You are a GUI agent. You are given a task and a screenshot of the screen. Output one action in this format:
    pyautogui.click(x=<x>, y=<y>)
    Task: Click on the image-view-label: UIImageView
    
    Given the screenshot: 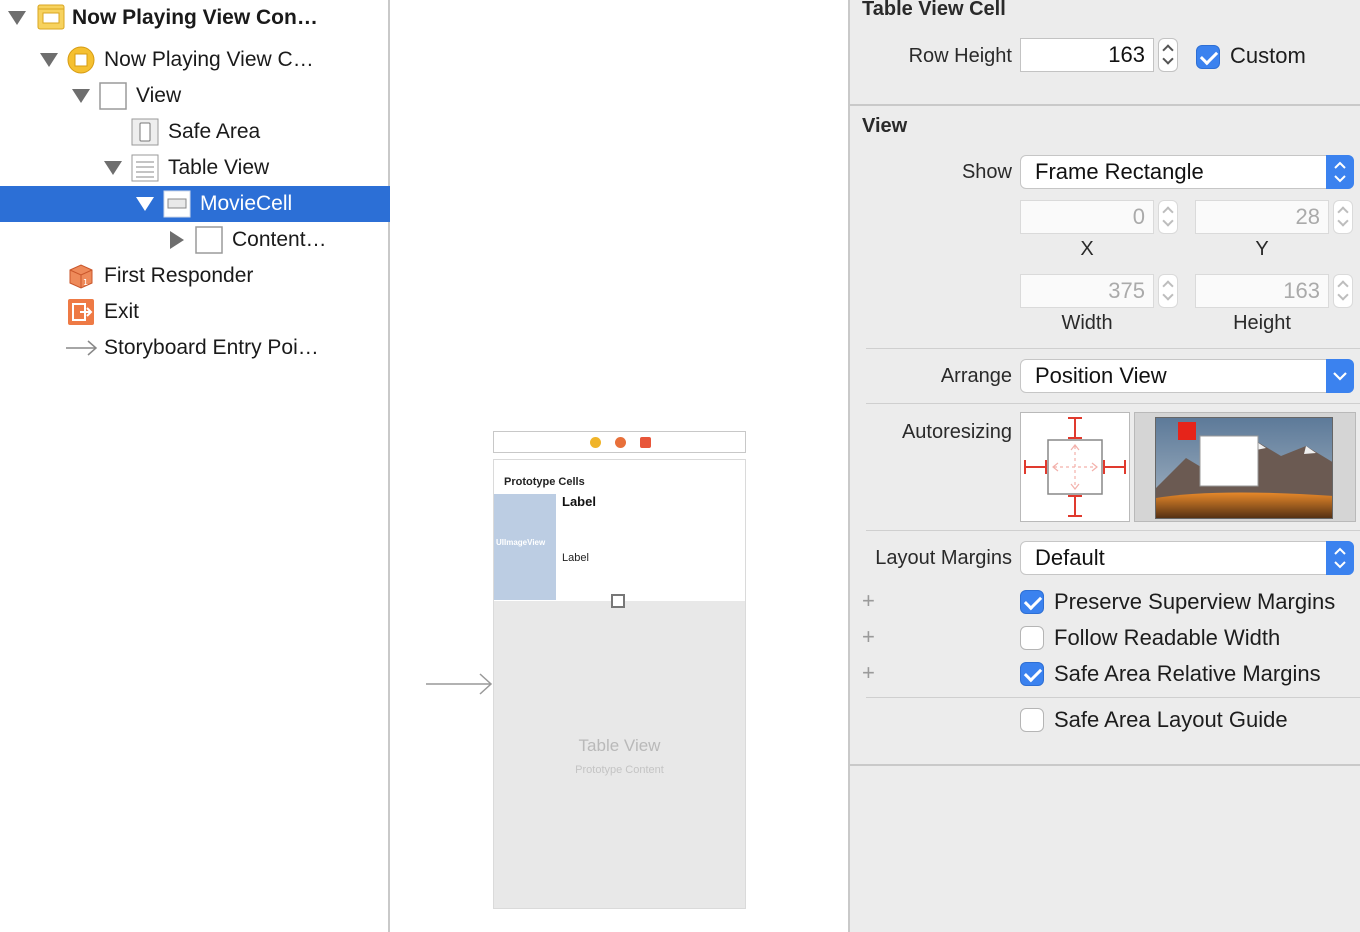 What is the action you would take?
    pyautogui.click(x=521, y=542)
    